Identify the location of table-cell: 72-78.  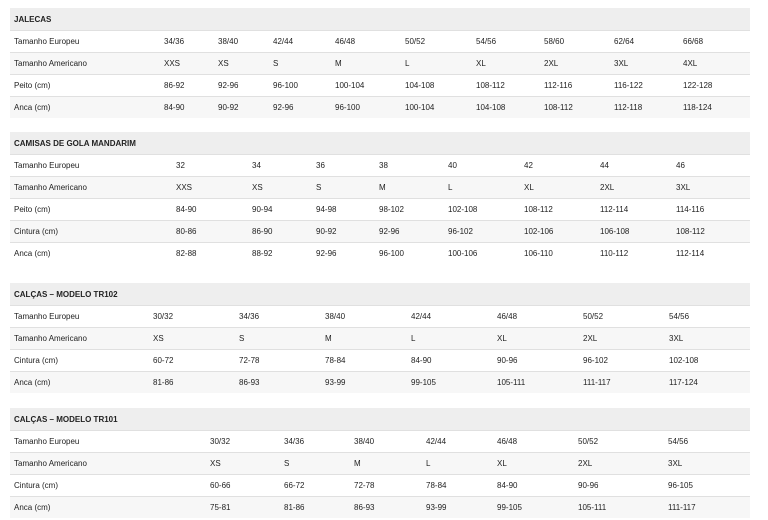
(278, 360).